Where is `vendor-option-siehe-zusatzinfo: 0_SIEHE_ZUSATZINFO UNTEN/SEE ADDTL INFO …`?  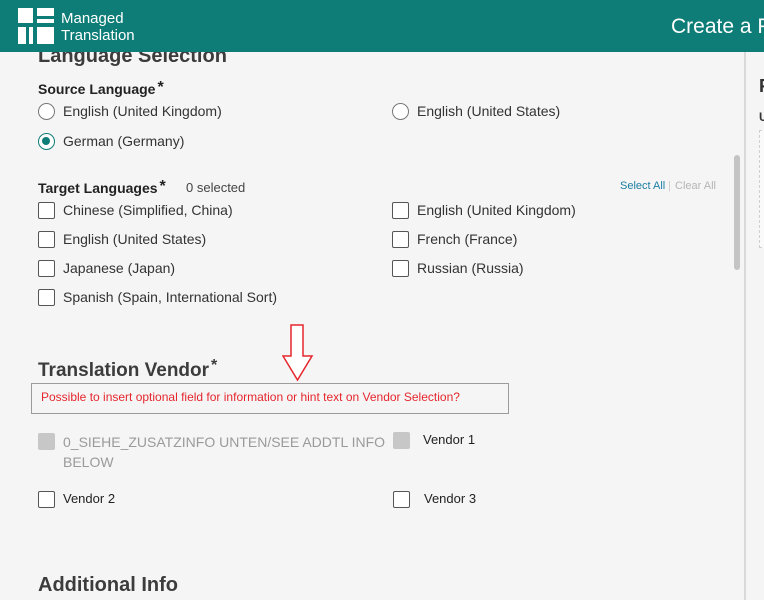 vendor-option-siehe-zusatzinfo: 0_SIEHE_ZUSATZINFO UNTEN/SEE ADDTL INFO … is located at coordinates (211, 452).